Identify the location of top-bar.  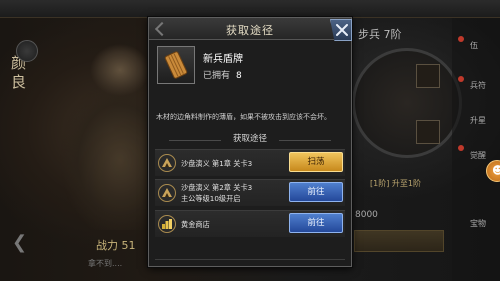
(250, 9).